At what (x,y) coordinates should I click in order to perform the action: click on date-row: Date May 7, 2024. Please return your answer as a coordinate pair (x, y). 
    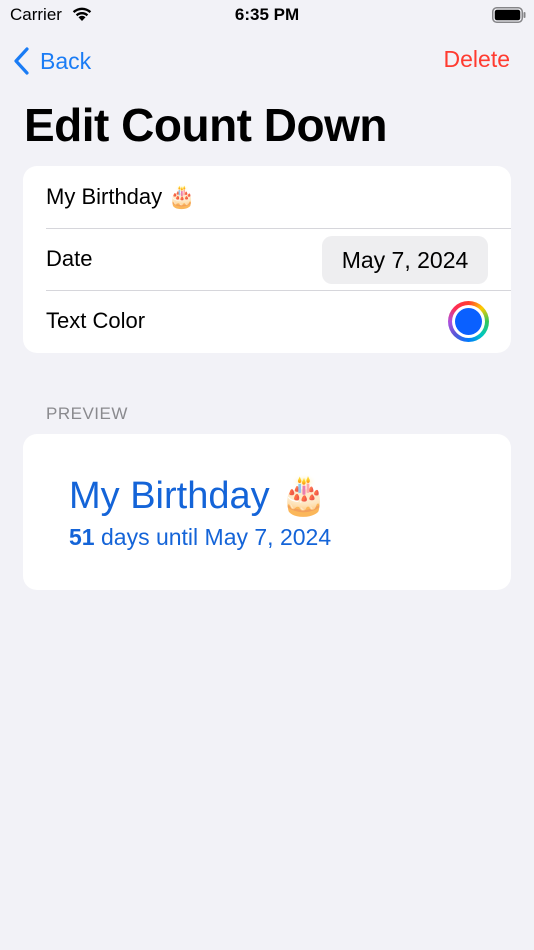
    Looking at the image, I should click on (267, 259).